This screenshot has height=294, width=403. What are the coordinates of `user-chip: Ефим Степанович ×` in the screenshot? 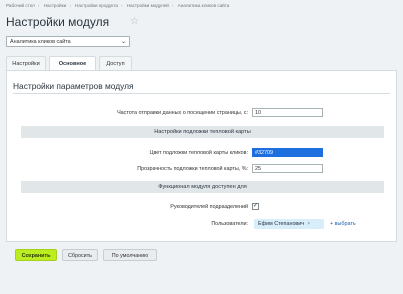 It's located at (289, 224).